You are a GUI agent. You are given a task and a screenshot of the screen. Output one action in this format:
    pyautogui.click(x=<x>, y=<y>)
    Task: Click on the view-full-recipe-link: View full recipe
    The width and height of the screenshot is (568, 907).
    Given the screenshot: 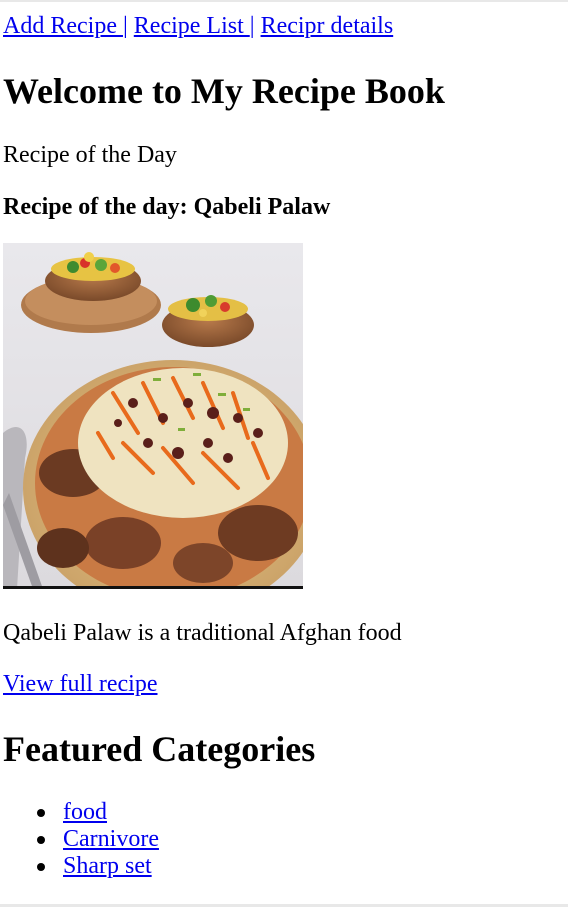 What is the action you would take?
    pyautogui.click(x=80, y=684)
    